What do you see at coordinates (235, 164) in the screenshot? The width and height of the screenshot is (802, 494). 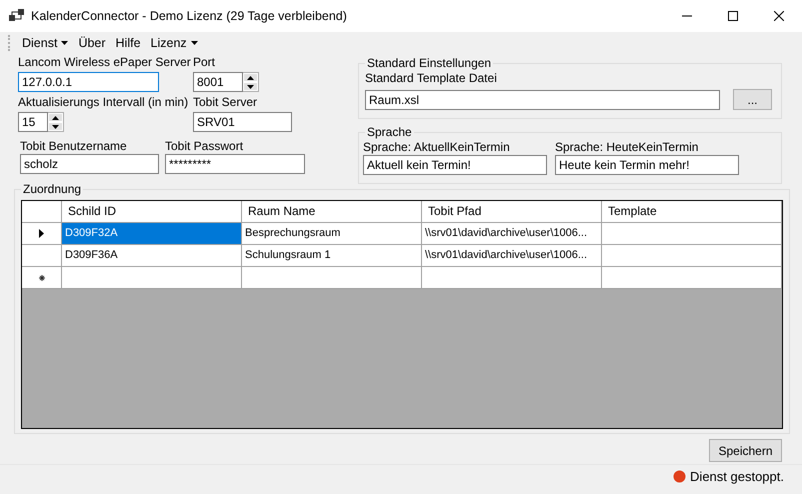 I see `input-field: *********` at bounding box center [235, 164].